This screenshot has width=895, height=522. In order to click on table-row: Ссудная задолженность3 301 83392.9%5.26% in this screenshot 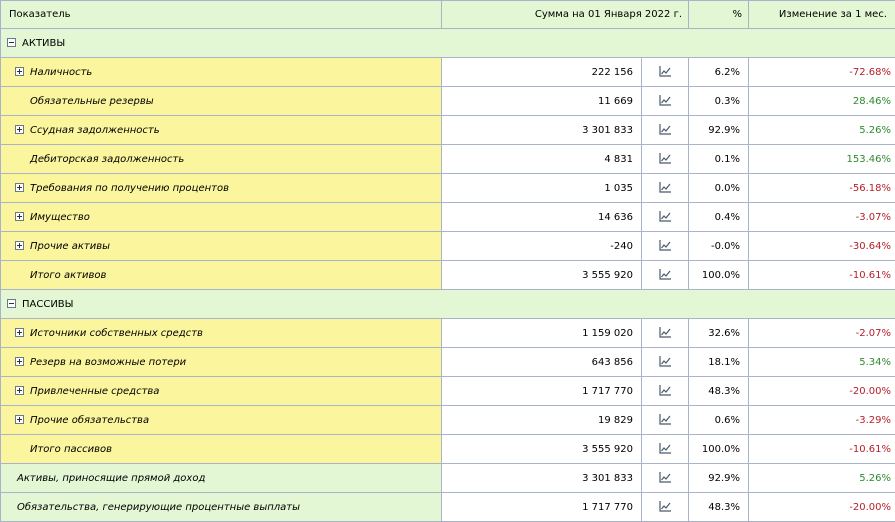, I will do `click(448, 130)`.